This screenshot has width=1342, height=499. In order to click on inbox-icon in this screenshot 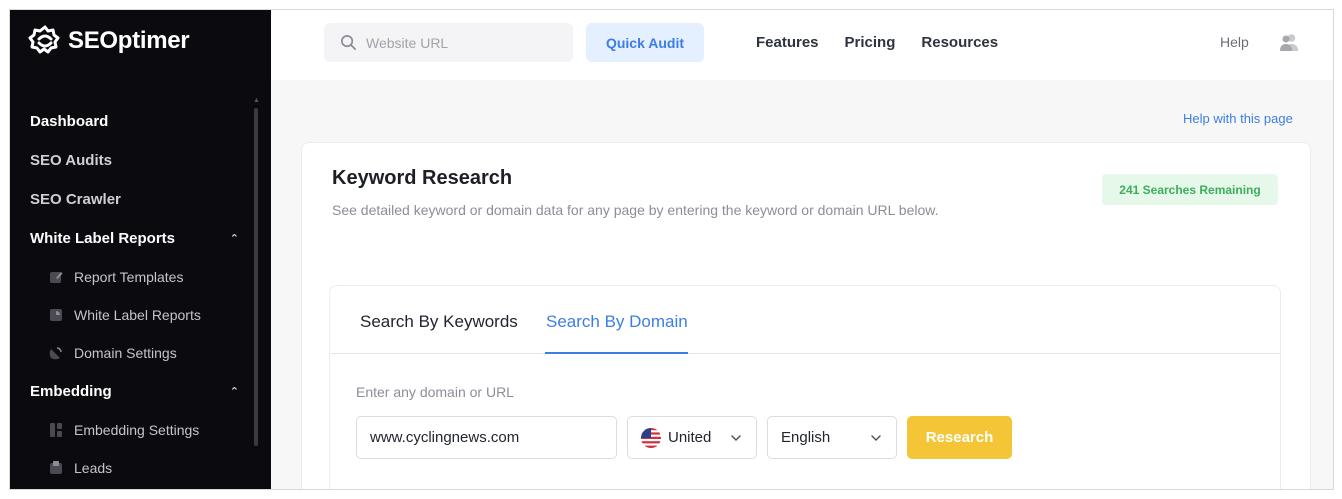, I will do `click(56, 468)`.